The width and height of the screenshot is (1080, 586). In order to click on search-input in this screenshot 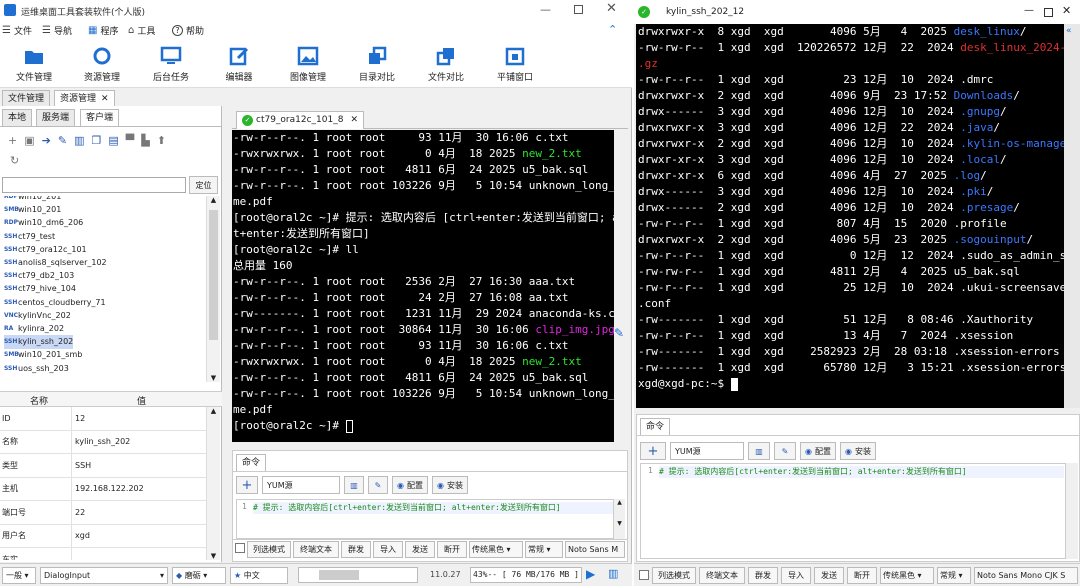, I will do `click(94, 185)`.